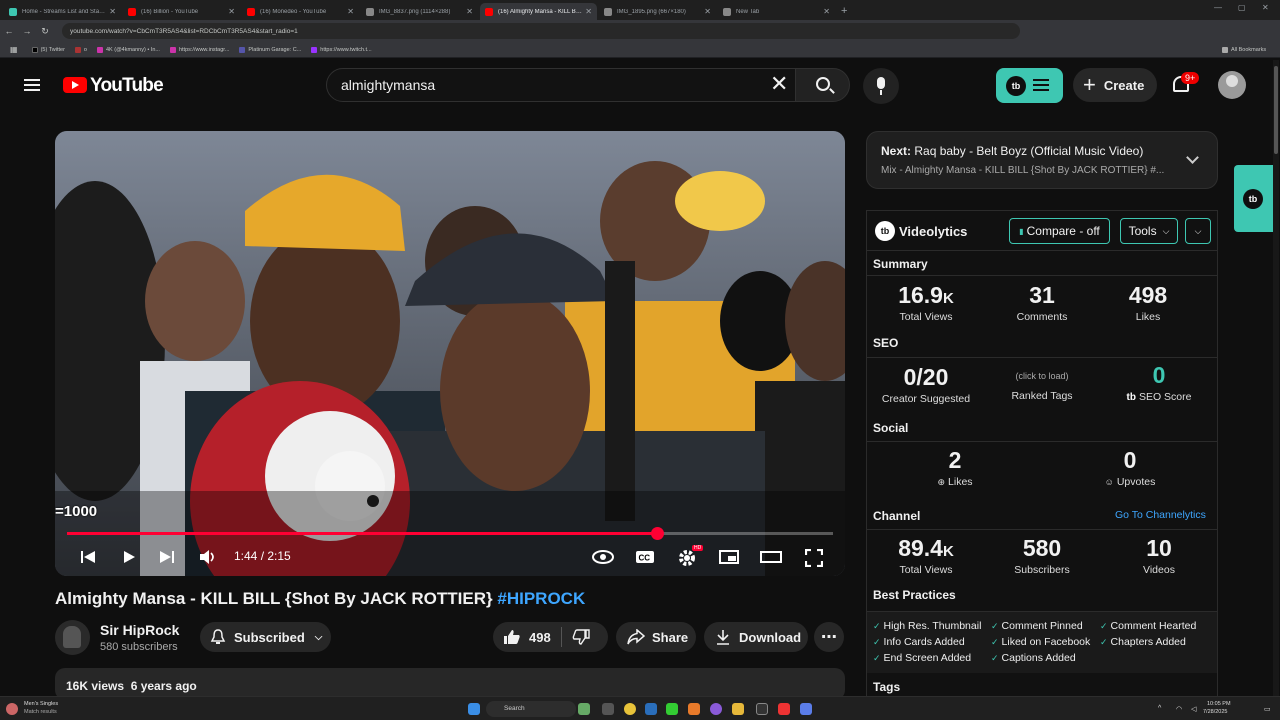  What do you see at coordinates (9, 31) in the screenshot?
I see `back-icon: ←` at bounding box center [9, 31].